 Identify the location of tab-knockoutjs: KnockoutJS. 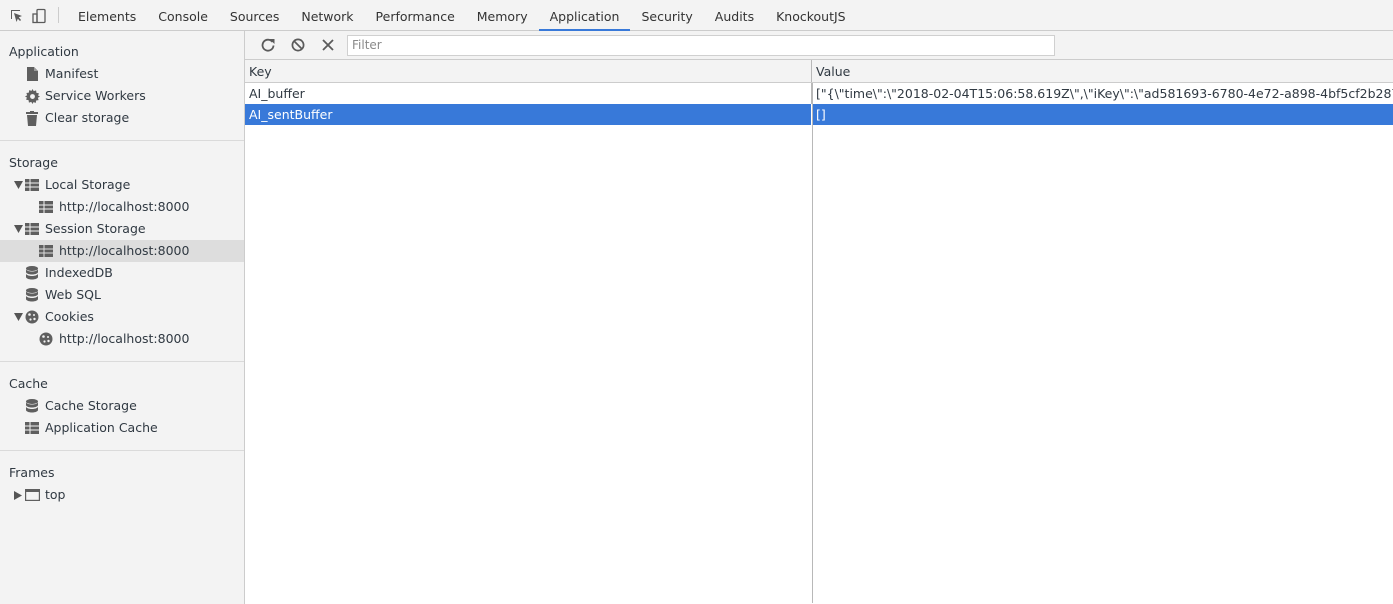
(811, 15).